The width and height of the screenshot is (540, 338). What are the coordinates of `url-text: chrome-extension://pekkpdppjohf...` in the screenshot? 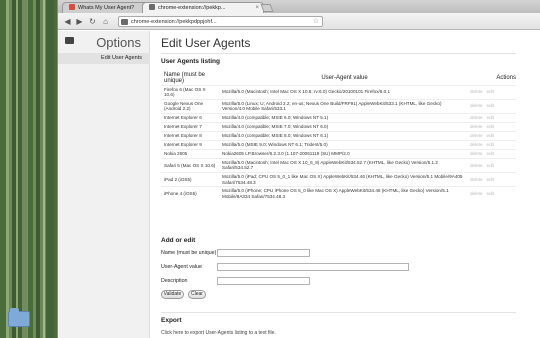 It's located at (174, 22).